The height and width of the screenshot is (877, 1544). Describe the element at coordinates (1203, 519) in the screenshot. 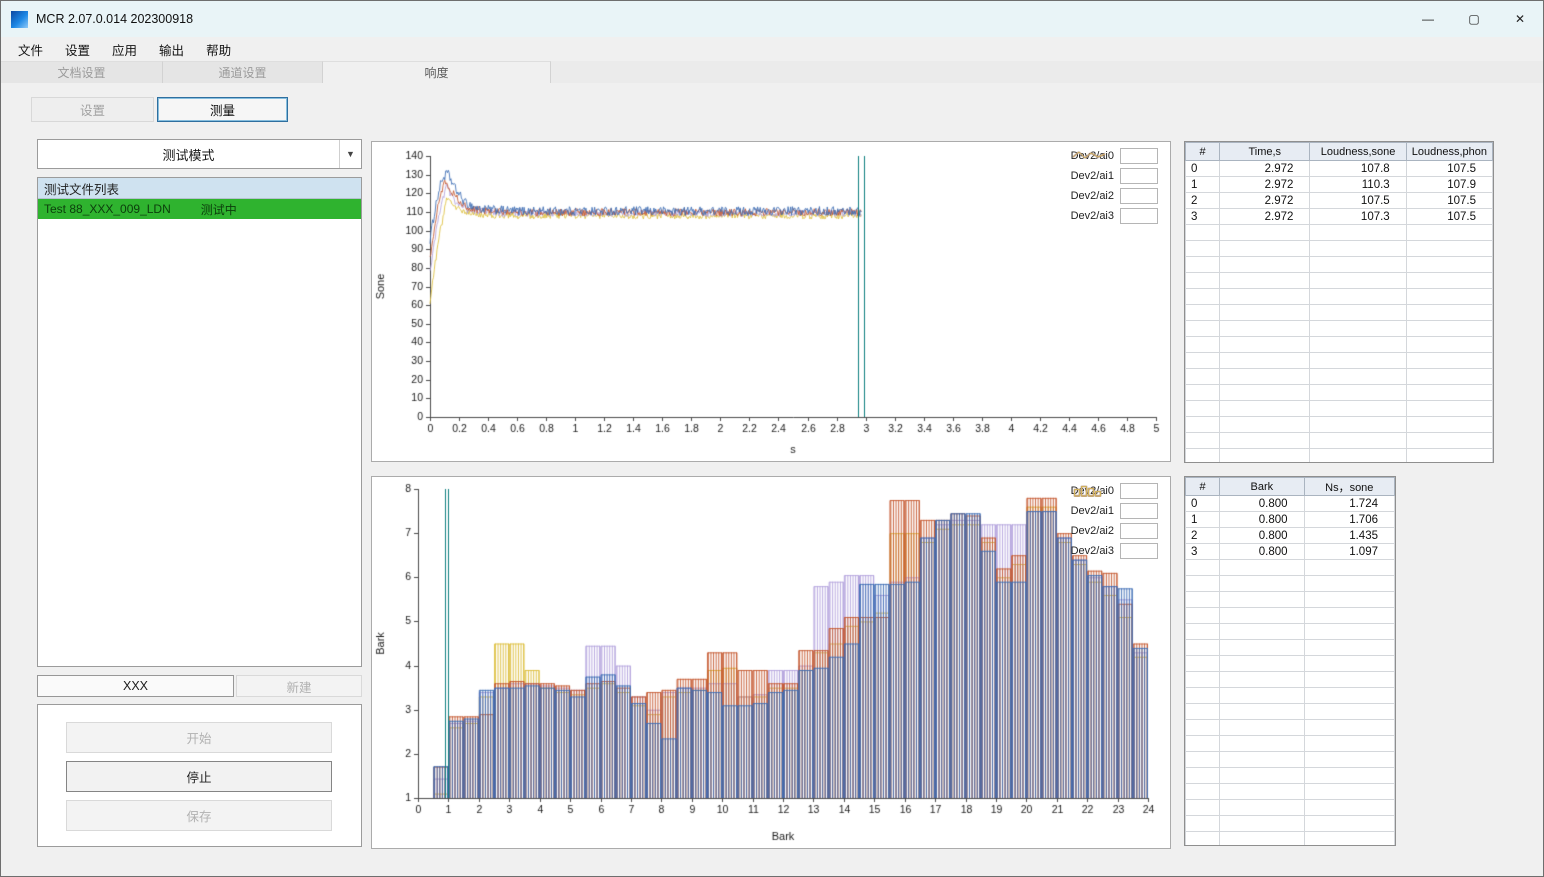

I see `cell: 1` at that location.